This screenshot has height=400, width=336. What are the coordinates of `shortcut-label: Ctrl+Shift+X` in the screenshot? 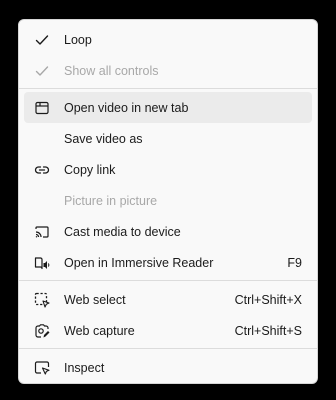 It's located at (268, 299).